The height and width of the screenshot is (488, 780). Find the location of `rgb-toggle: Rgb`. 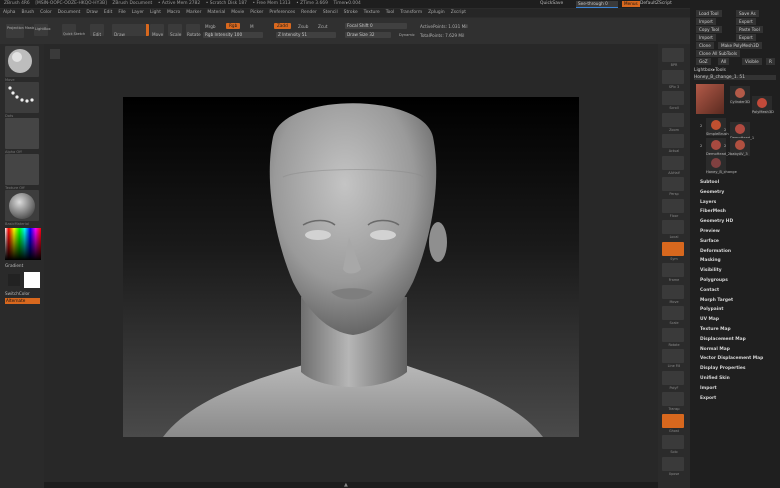

rgb-toggle: Rgb is located at coordinates (233, 26).